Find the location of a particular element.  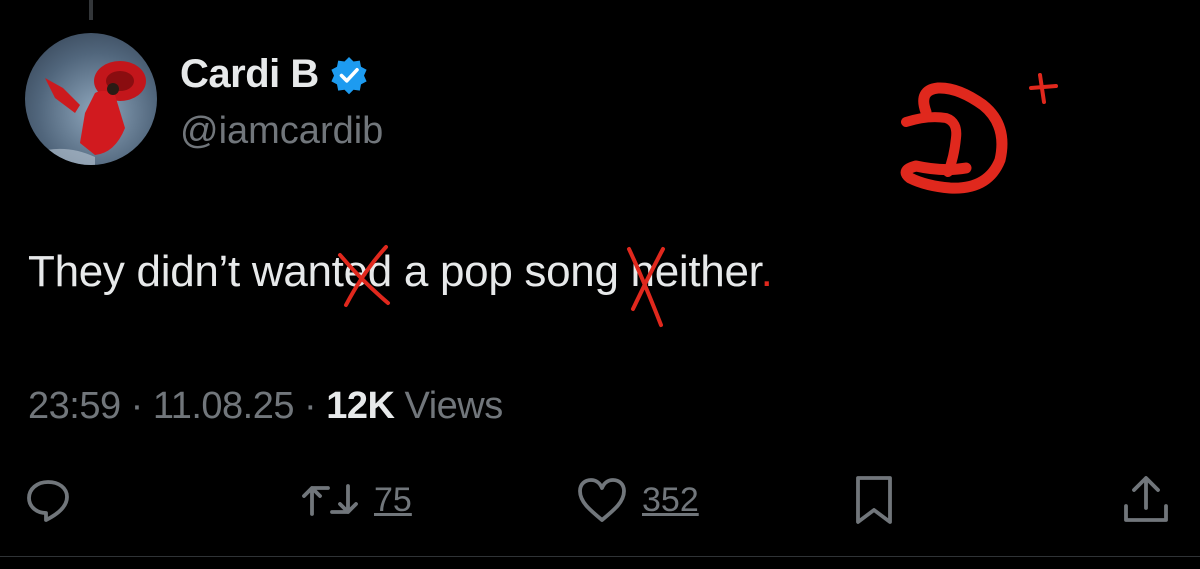

avatar-image is located at coordinates (90, 113).